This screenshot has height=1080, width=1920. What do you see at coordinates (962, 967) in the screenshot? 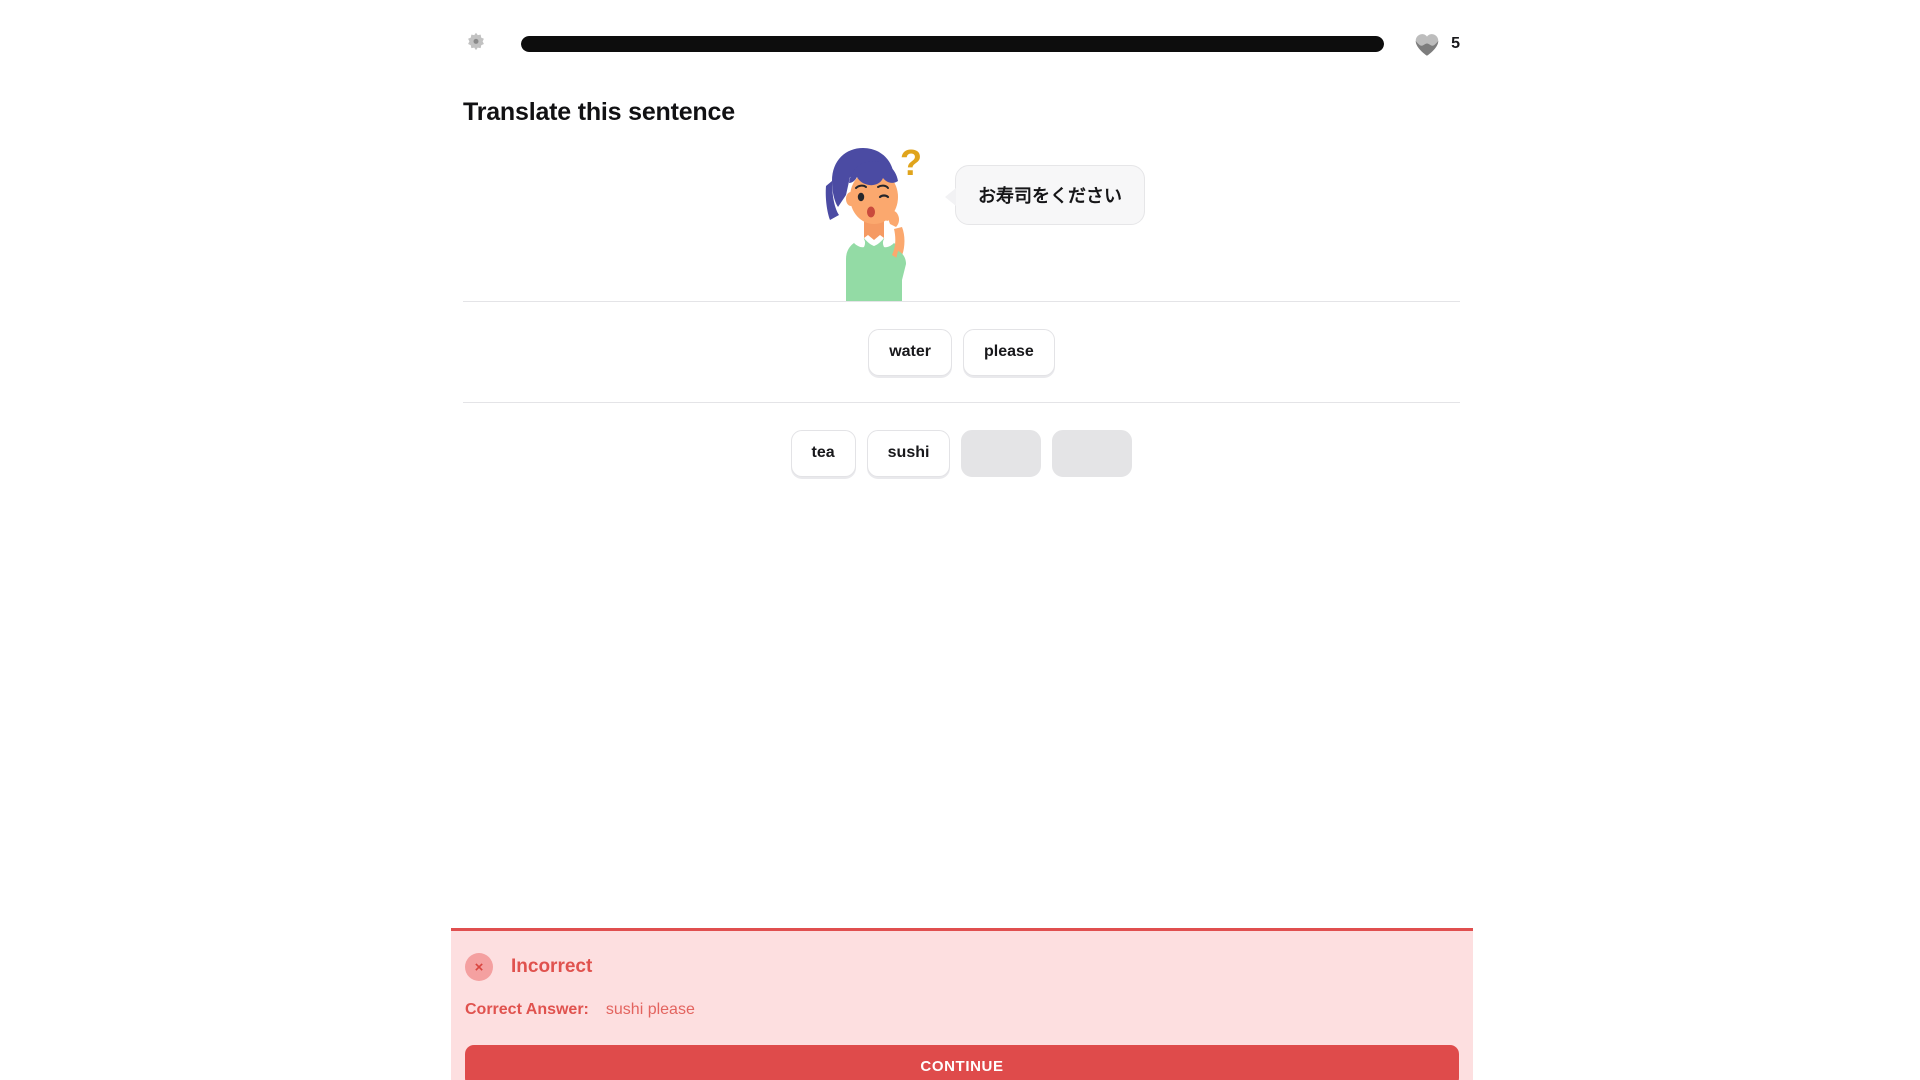
I see `feedback-header: × Incorrect` at bounding box center [962, 967].